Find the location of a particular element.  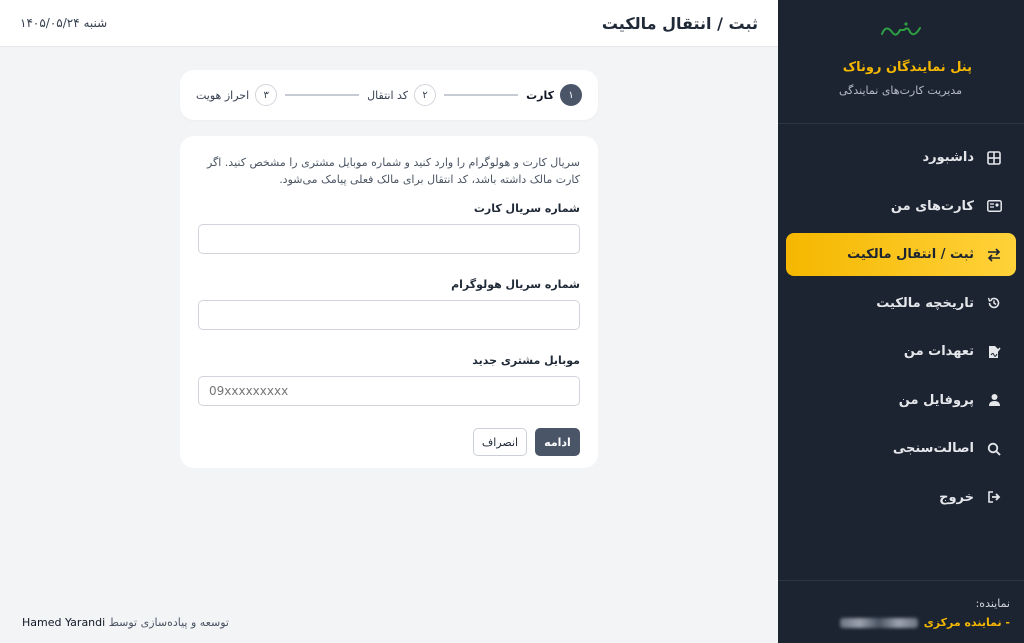

stepper: ۱ کارت ۲ کد انتقال ۳ احراز هویت is located at coordinates (389, 95).